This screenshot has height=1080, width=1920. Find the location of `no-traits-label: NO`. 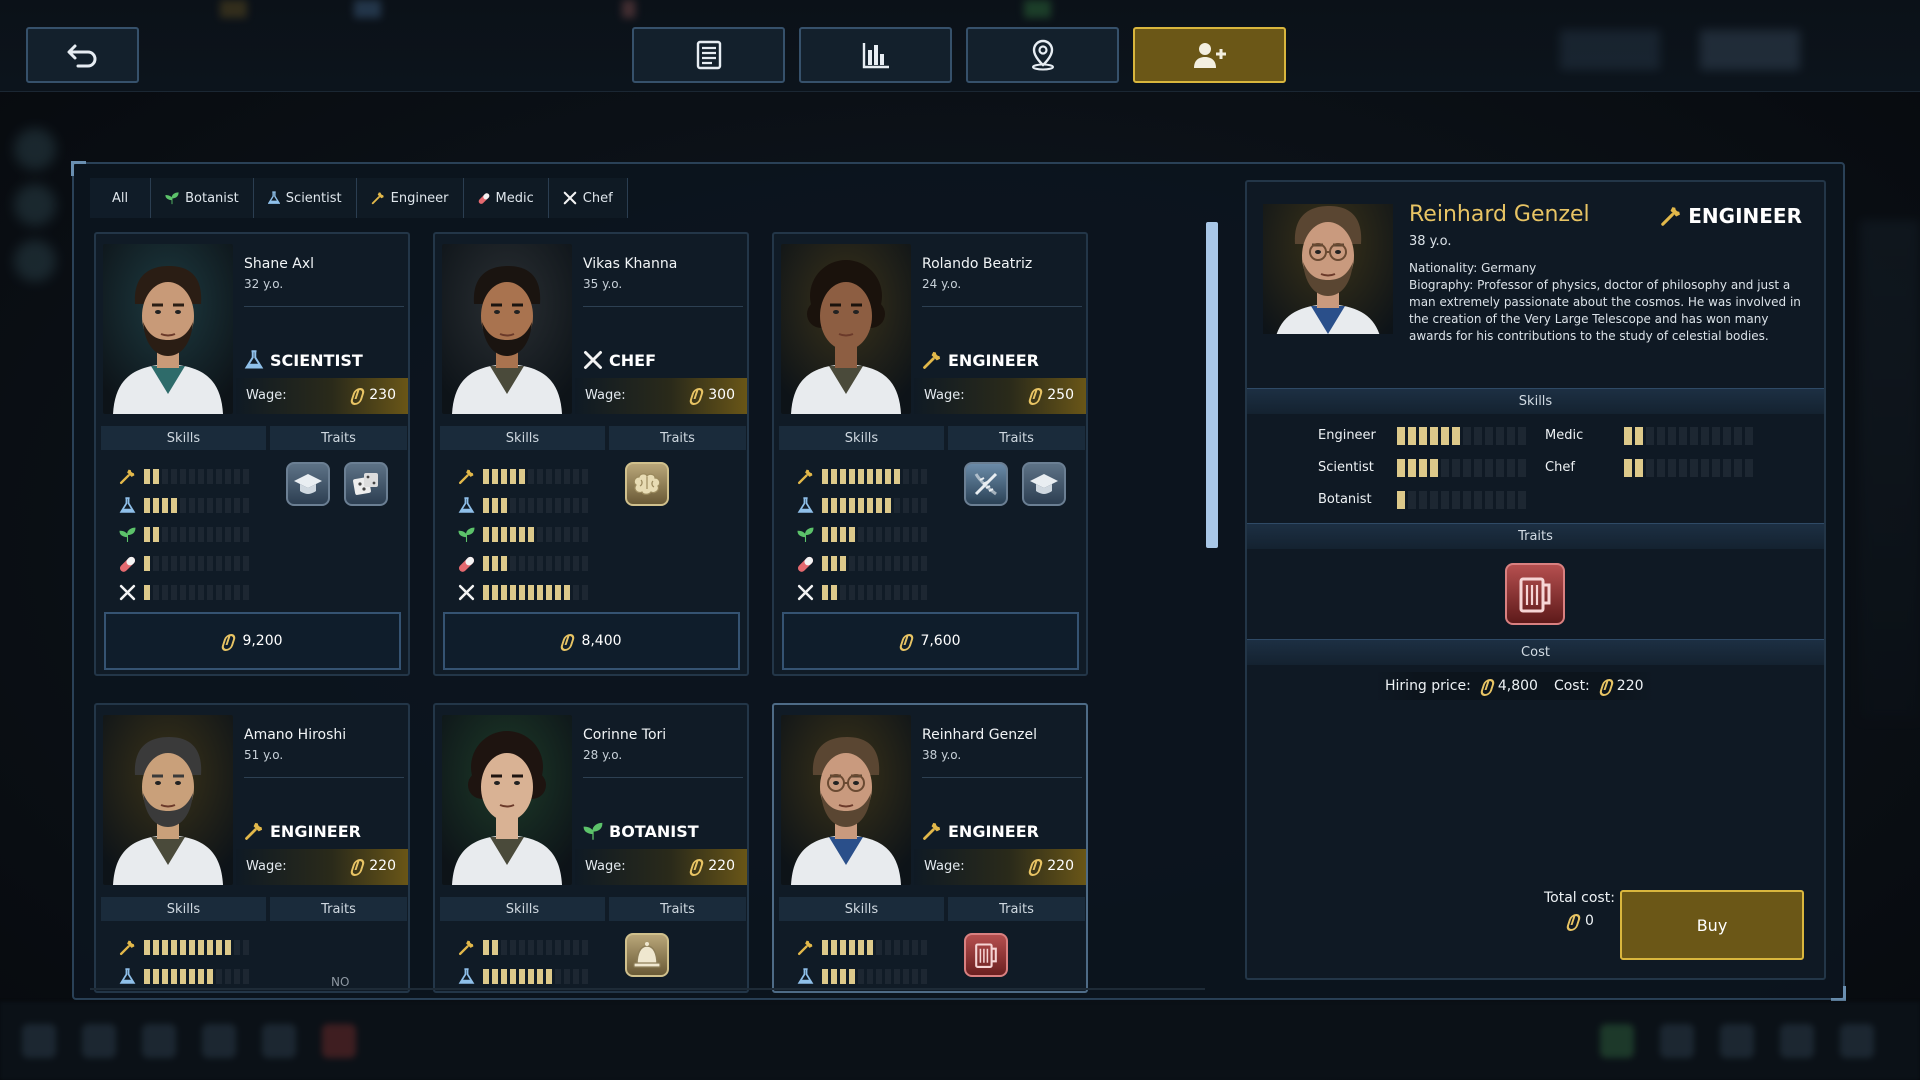

no-traits-label: NO is located at coordinates (340, 982).